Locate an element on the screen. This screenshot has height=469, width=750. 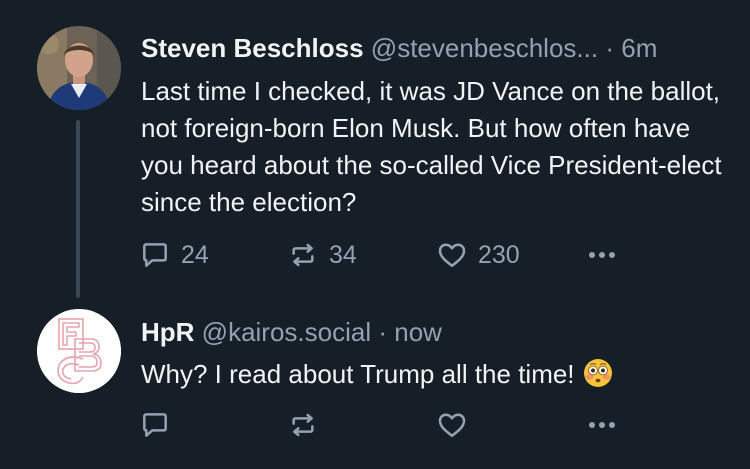
like-button: 230 is located at coordinates (478, 255).